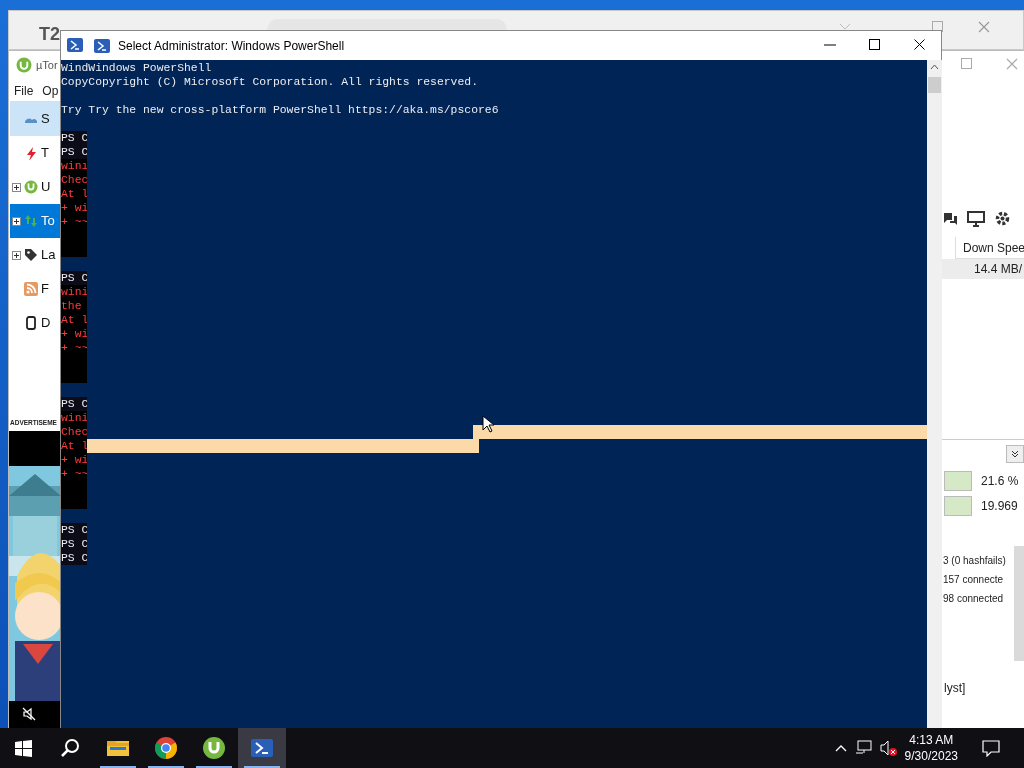  I want to click on meter-reading: 19.969, so click(999, 506).